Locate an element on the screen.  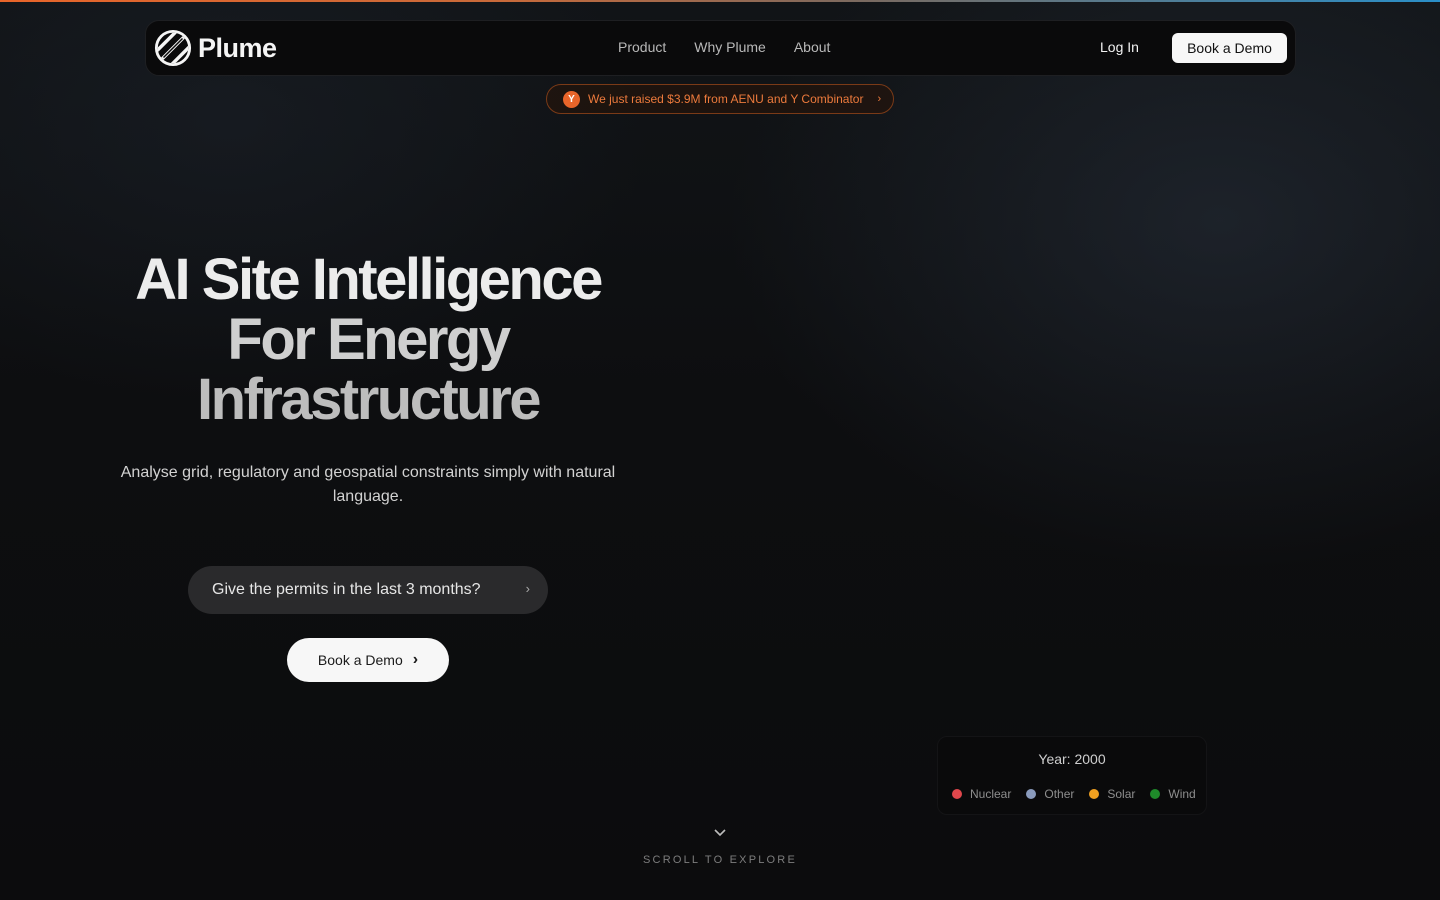
legend-item-nuclear: Nuclear is located at coordinates (981, 794).